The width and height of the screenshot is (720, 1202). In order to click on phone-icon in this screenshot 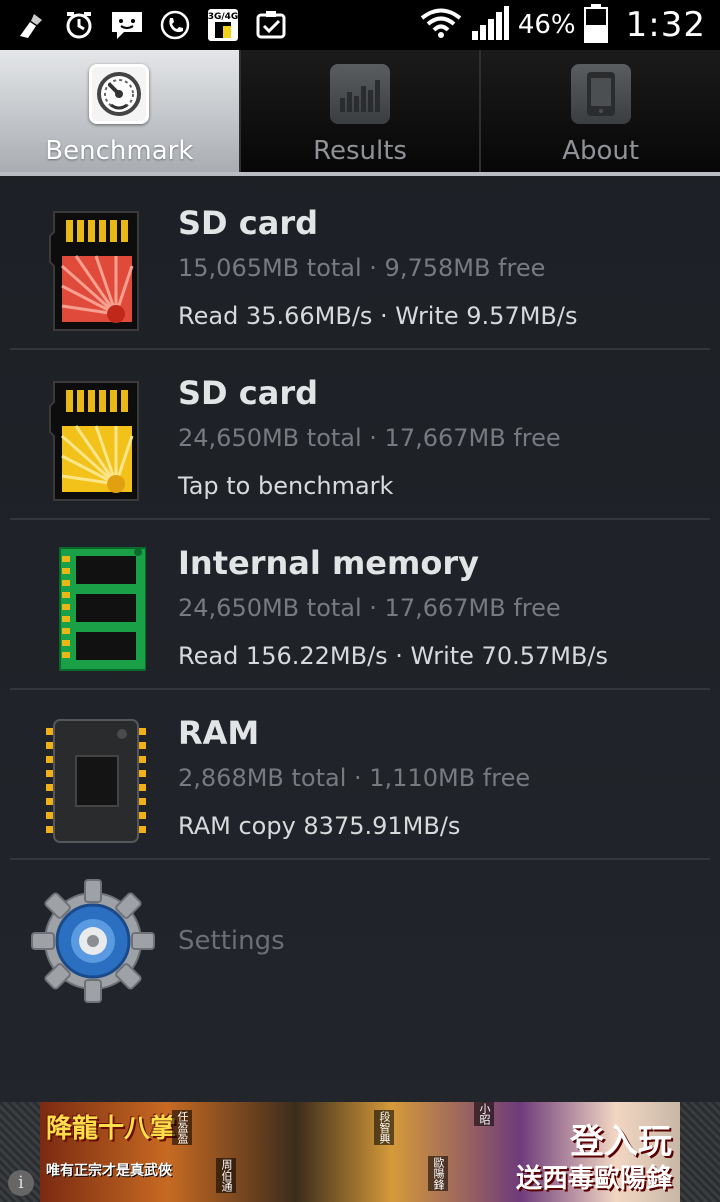, I will do `click(600, 94)`.